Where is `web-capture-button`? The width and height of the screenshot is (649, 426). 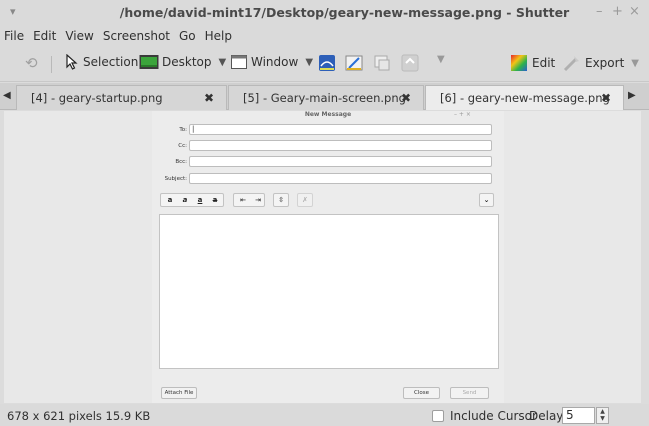 web-capture-button is located at coordinates (327, 63).